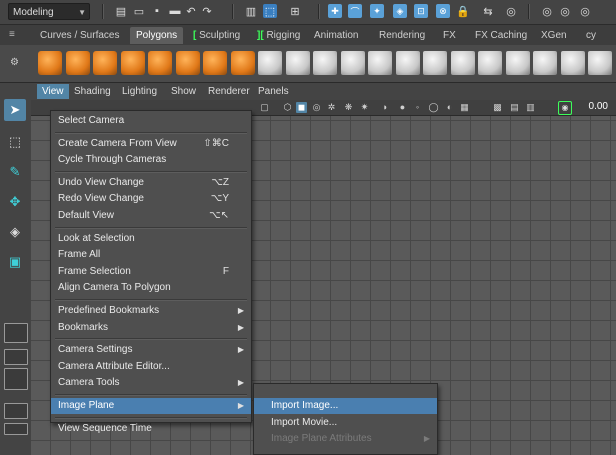 The height and width of the screenshot is (455, 616). What do you see at coordinates (14, 62) in the screenshot?
I see `shelf-options-icon: ⚙` at bounding box center [14, 62].